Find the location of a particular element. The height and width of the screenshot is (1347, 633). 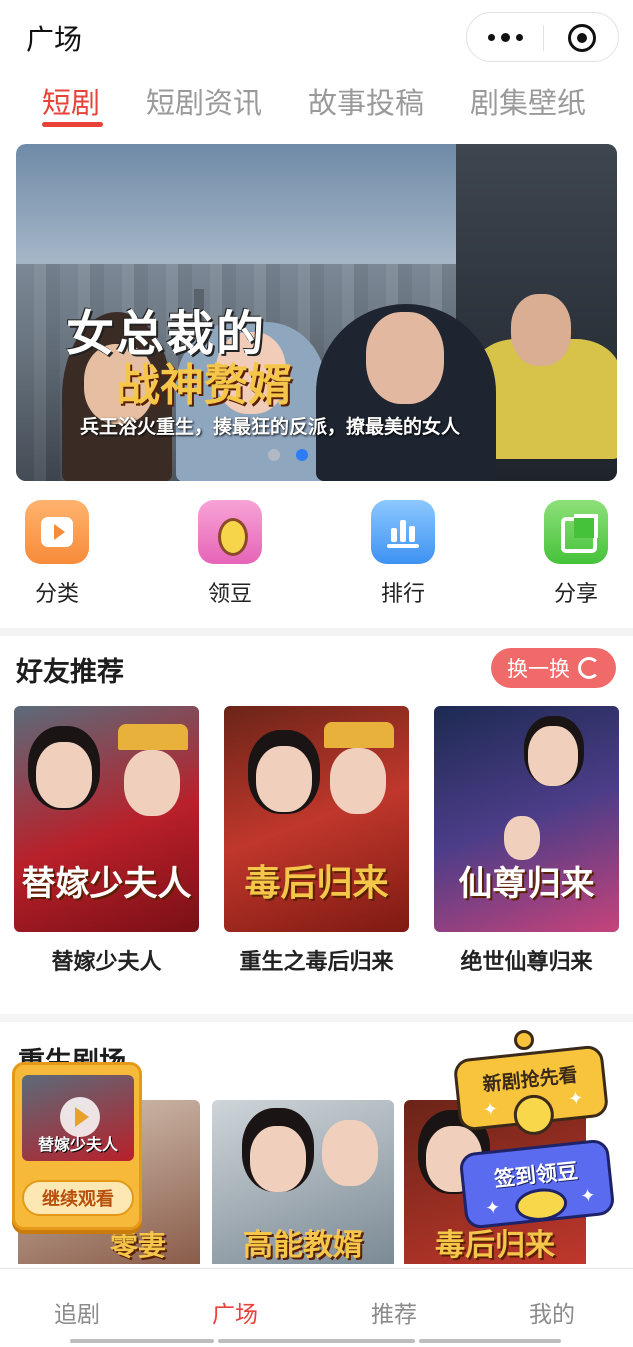

drama-poster: 高能教婿 is located at coordinates (303, 1182).